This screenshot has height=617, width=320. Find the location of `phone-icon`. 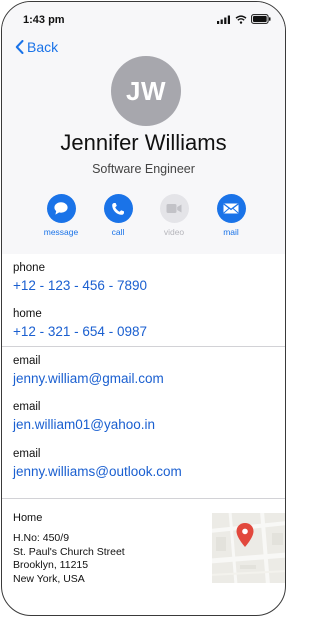

phone-icon is located at coordinates (118, 208).